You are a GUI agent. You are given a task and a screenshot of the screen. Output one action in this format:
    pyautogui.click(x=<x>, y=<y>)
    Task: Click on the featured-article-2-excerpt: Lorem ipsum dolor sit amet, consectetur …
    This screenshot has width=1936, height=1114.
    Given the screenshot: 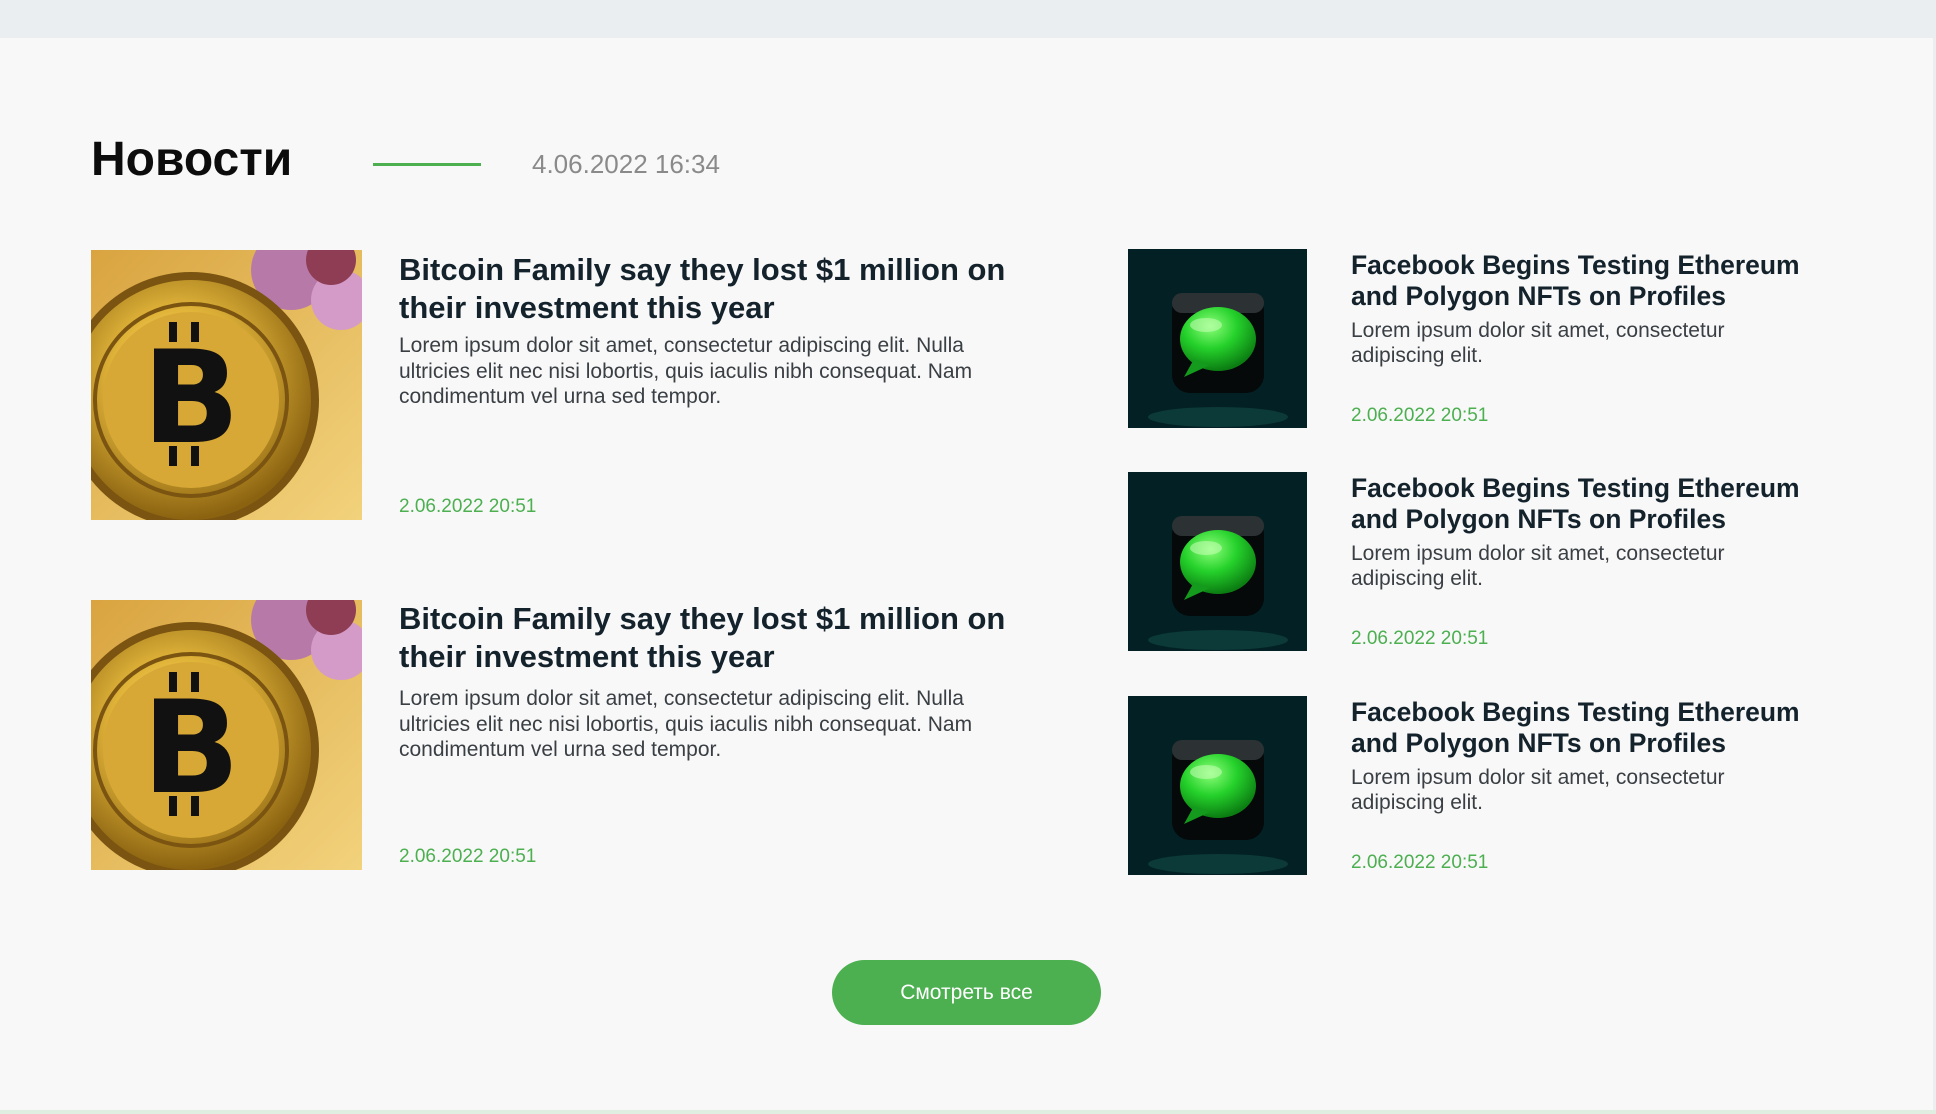 What is the action you would take?
    pyautogui.click(x=686, y=724)
    